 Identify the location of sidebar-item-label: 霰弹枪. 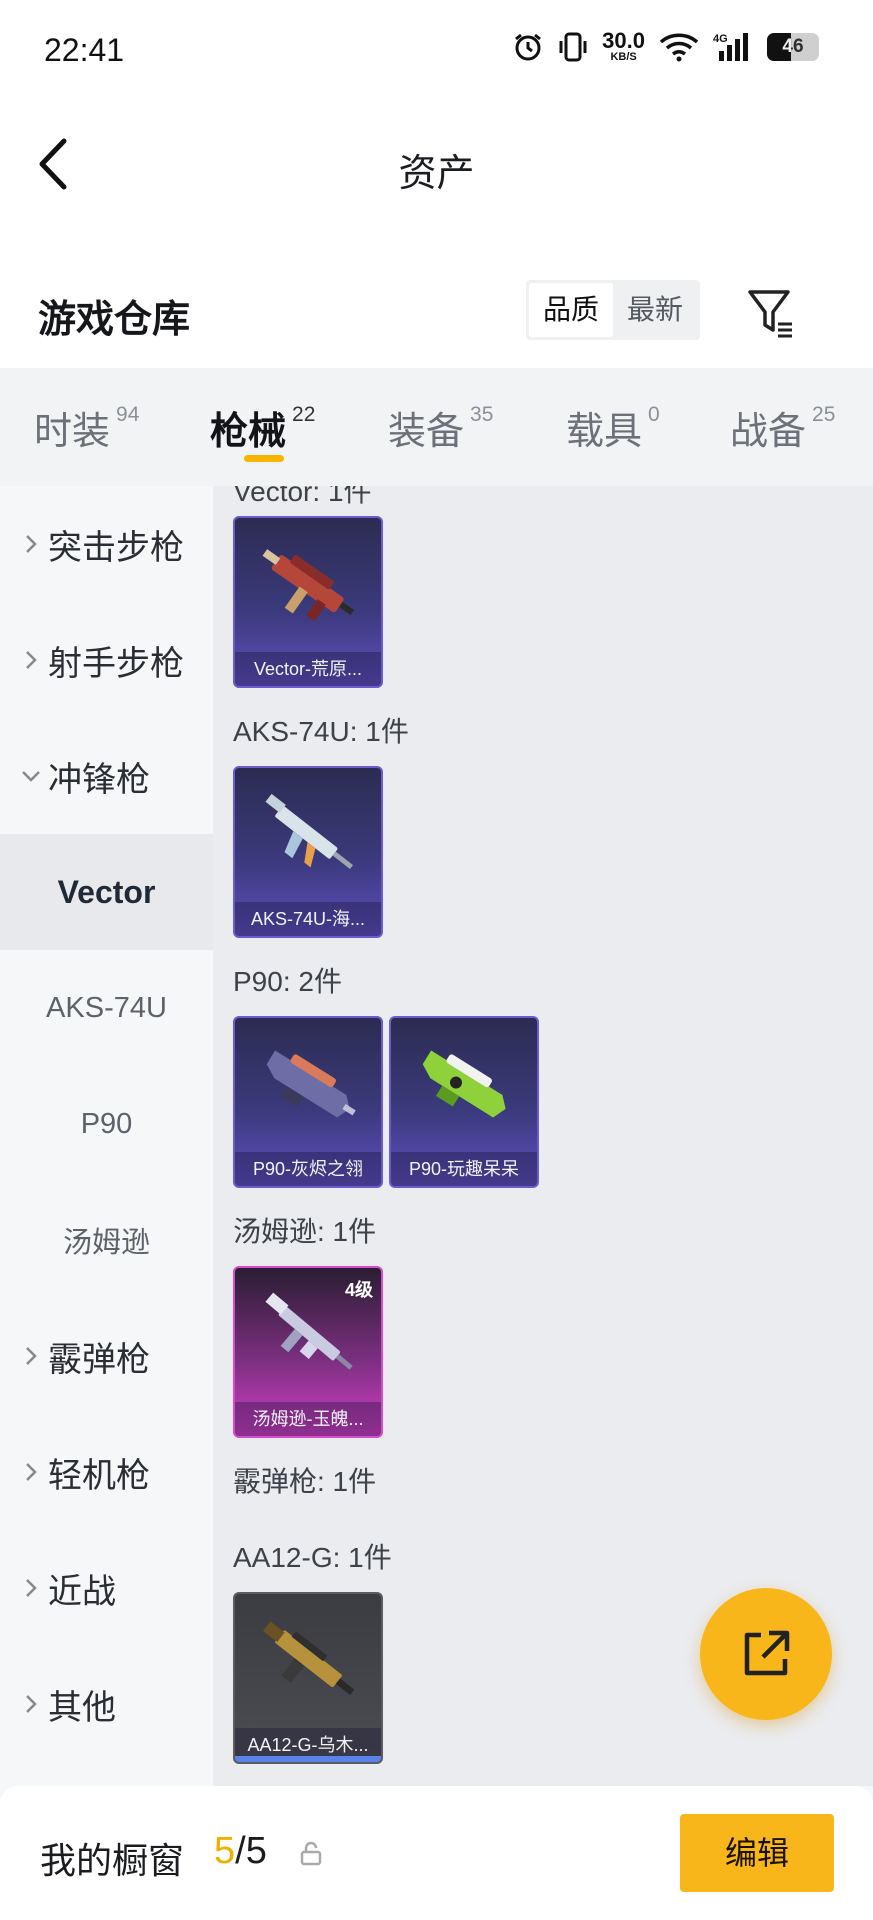
(99, 1359).